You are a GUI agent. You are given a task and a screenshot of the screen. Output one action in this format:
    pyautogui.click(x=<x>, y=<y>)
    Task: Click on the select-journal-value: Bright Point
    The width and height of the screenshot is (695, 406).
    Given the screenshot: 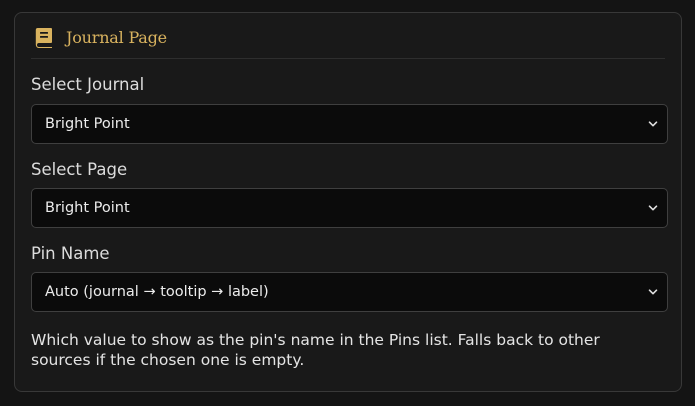 What is the action you would take?
    pyautogui.click(x=87, y=124)
    